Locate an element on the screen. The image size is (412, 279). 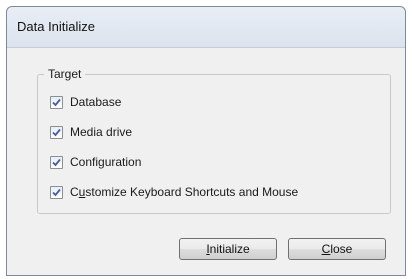
keyboard-shortcuts-option: Customize Keyboard Shortcuts and Mouse is located at coordinates (174, 192).